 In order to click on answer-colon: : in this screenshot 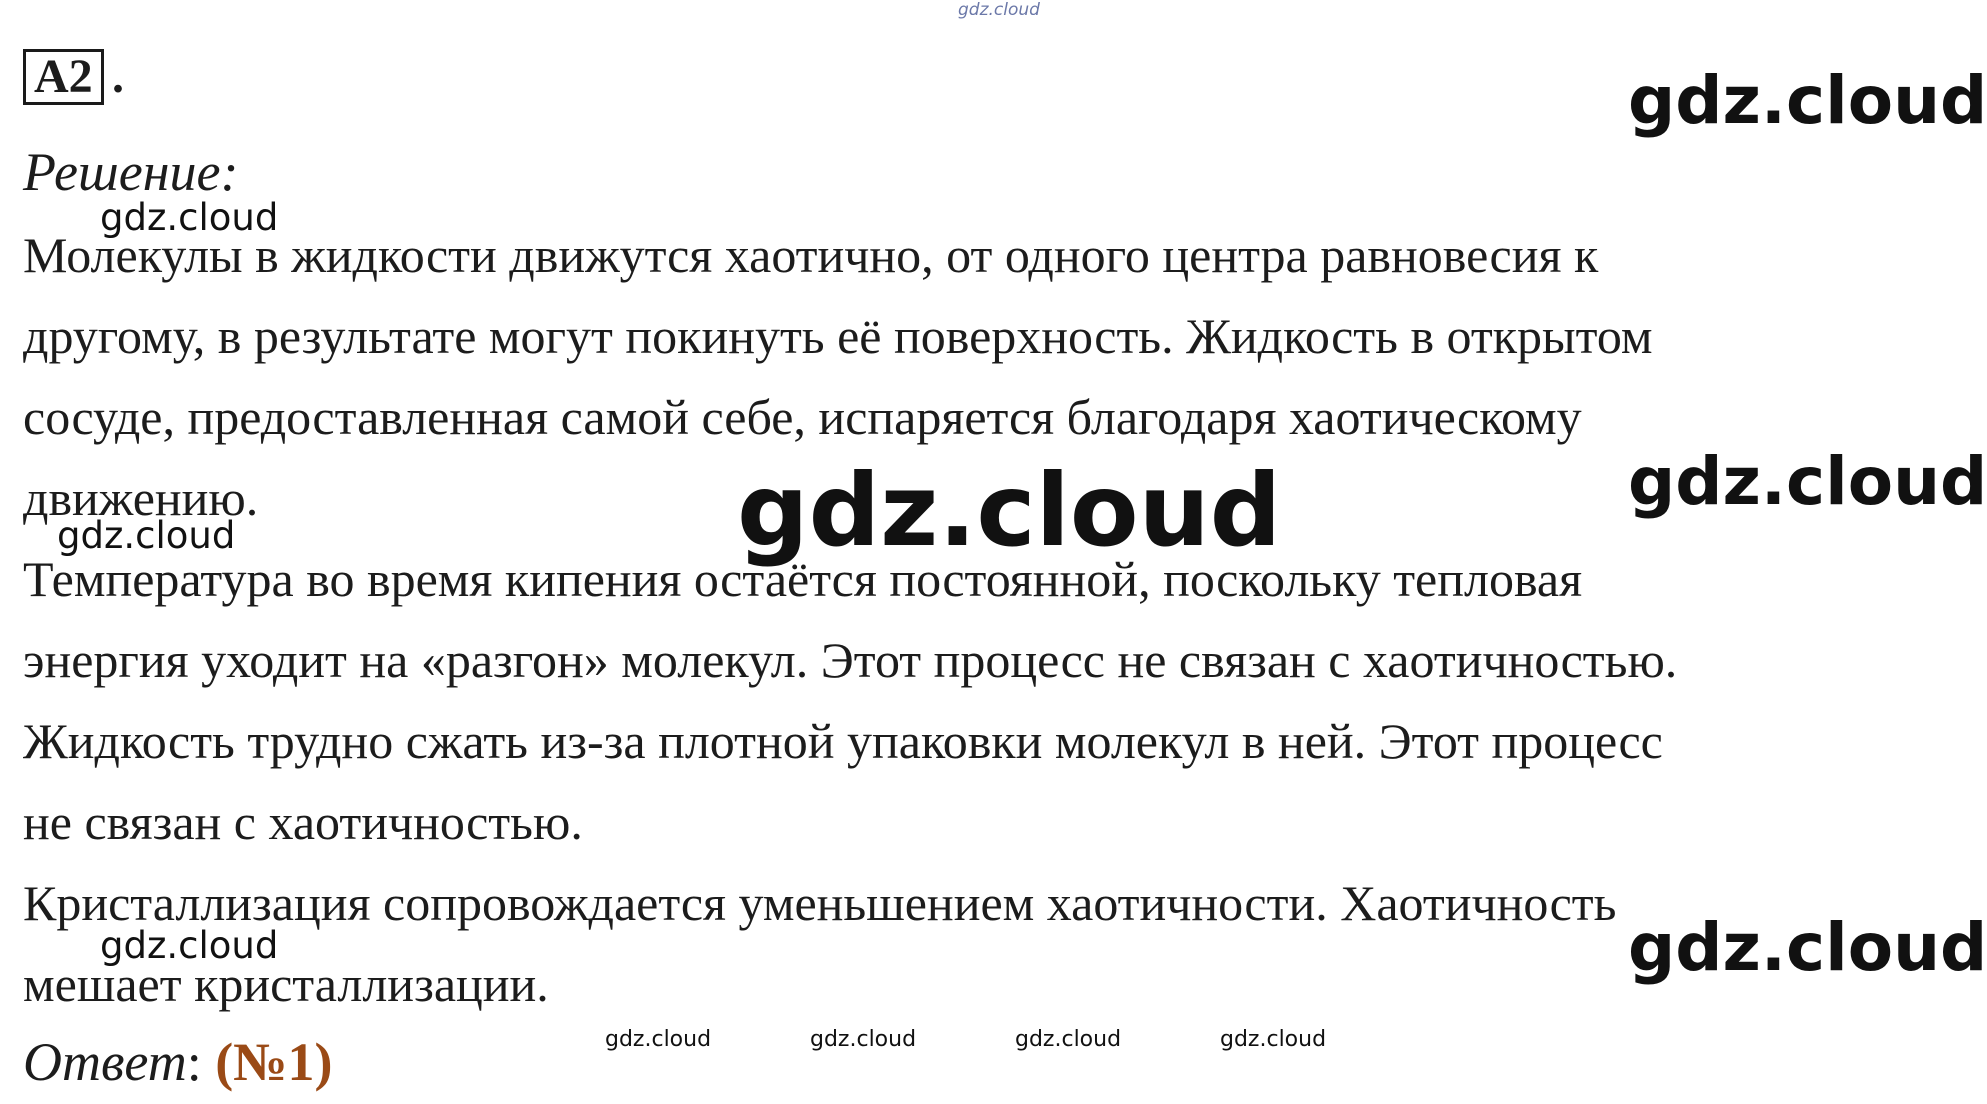, I will do `click(194, 1062)`.